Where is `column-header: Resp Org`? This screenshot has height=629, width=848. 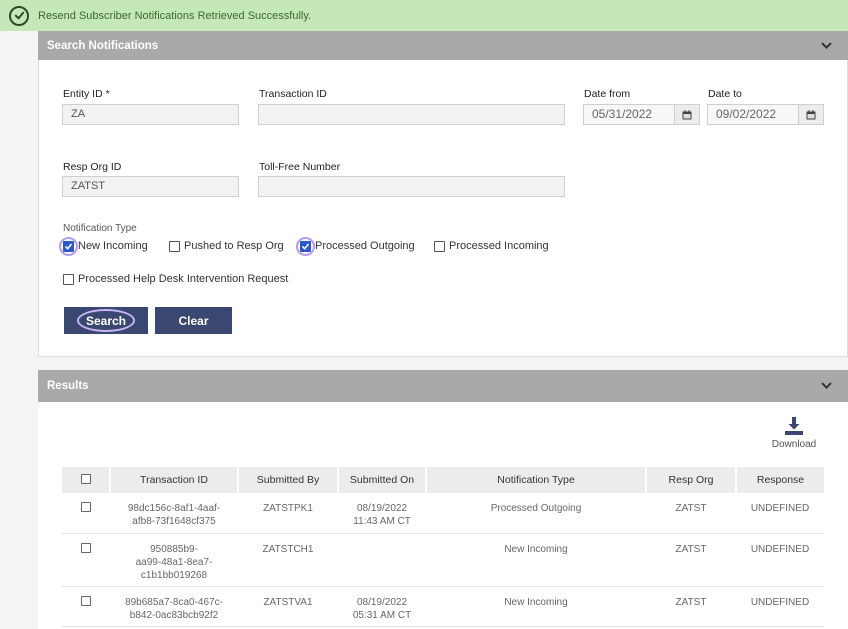
column-header: Resp Org is located at coordinates (691, 480).